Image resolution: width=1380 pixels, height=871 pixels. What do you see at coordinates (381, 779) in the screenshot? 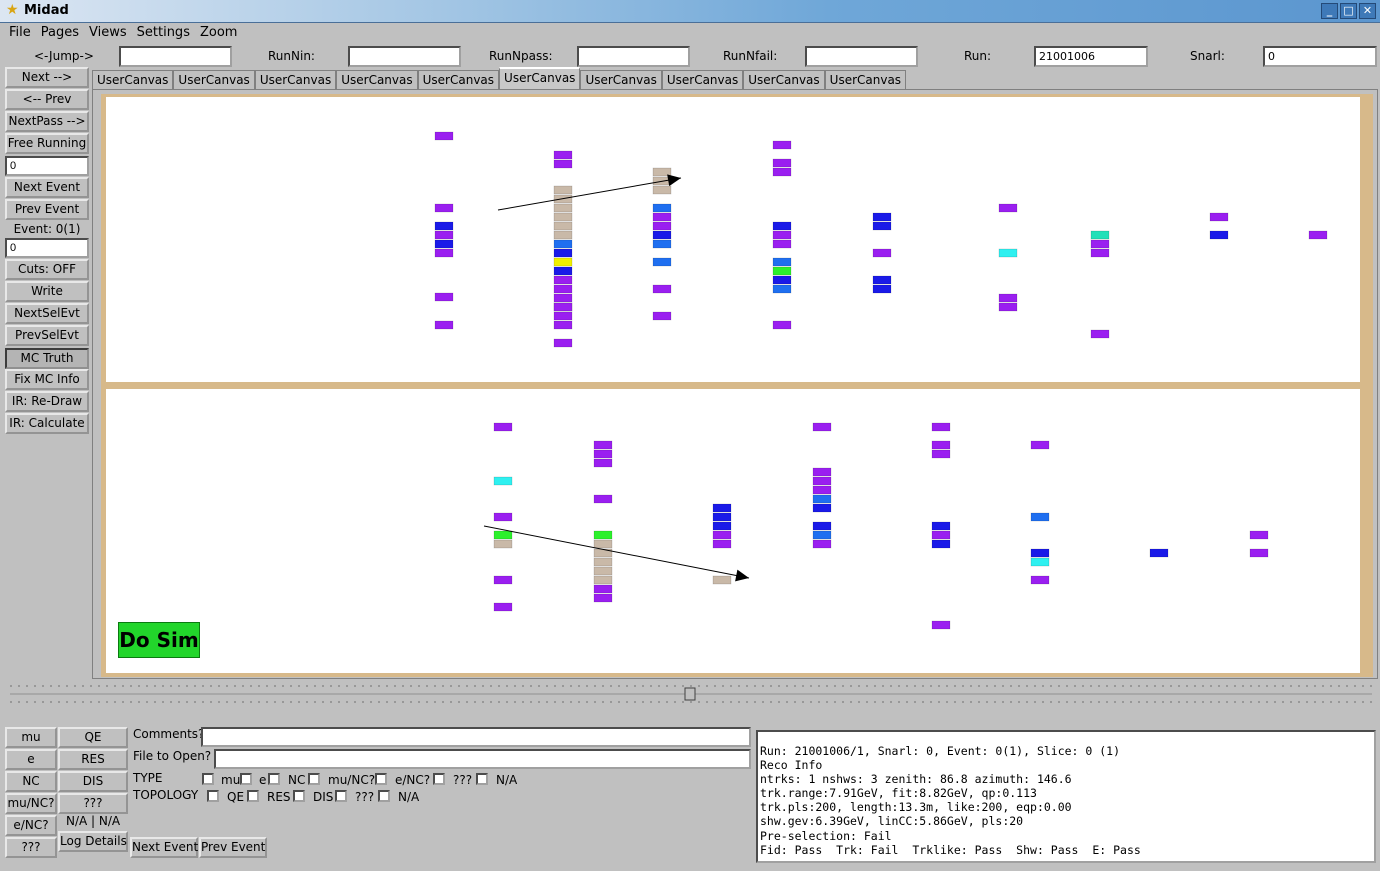
I see `type-e-nc-checkbox` at bounding box center [381, 779].